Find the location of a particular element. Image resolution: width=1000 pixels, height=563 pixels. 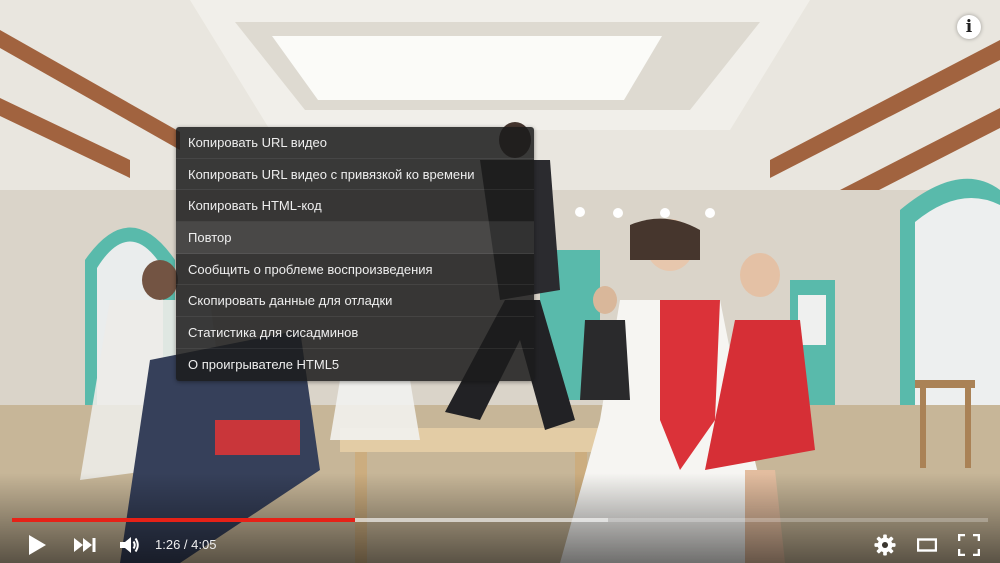

menu-item-about-html5-player: О проигрывателе HTML5 is located at coordinates (355, 365).